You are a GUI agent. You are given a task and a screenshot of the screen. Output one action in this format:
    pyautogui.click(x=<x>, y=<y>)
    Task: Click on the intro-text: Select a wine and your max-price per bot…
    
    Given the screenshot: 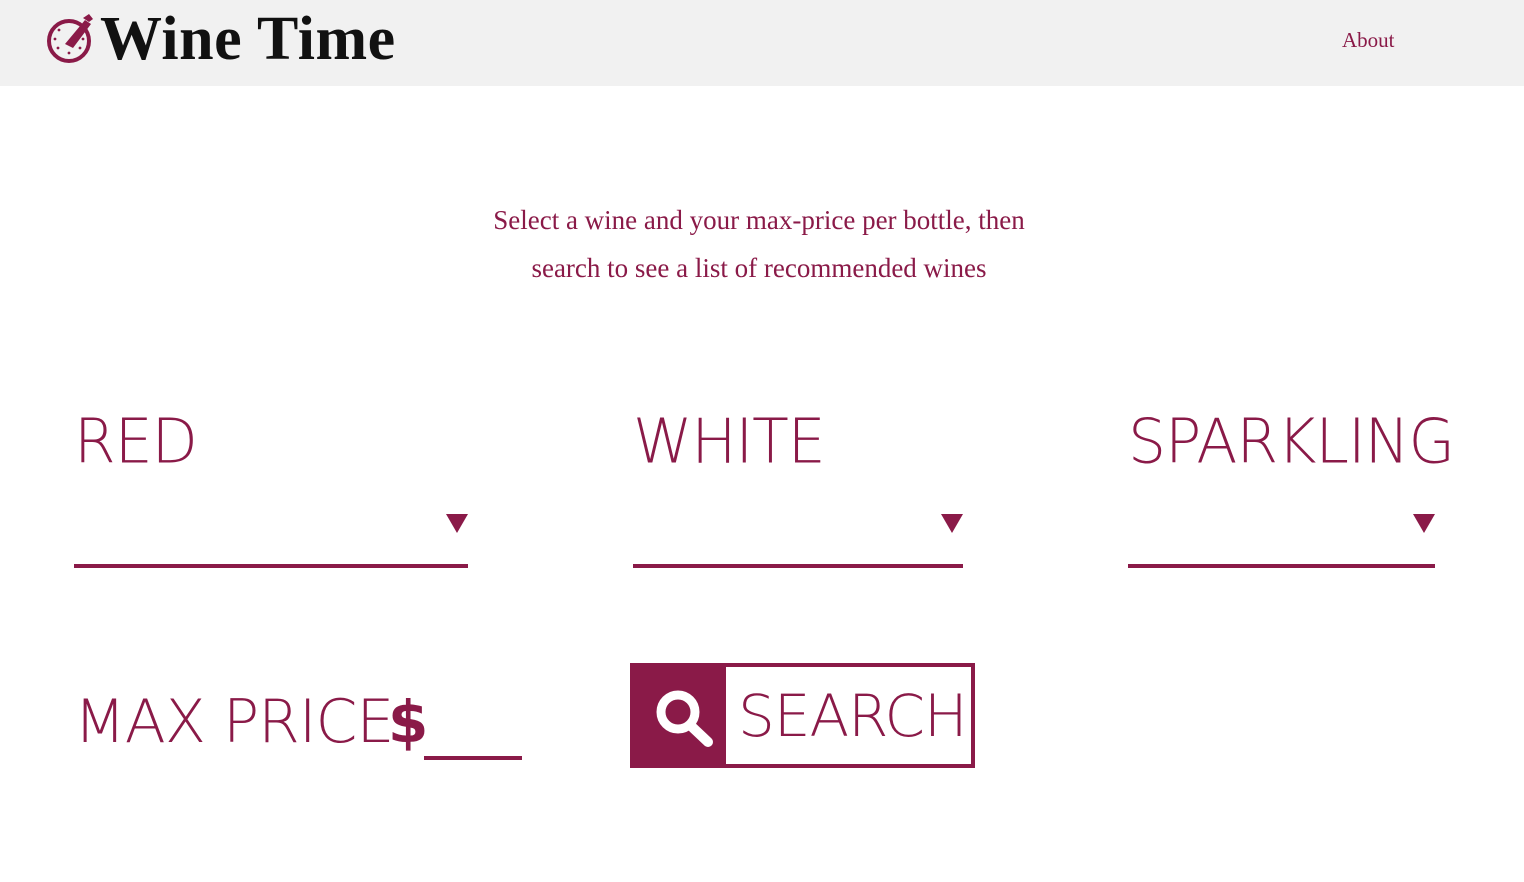 What is the action you would take?
    pyautogui.click(x=759, y=244)
    